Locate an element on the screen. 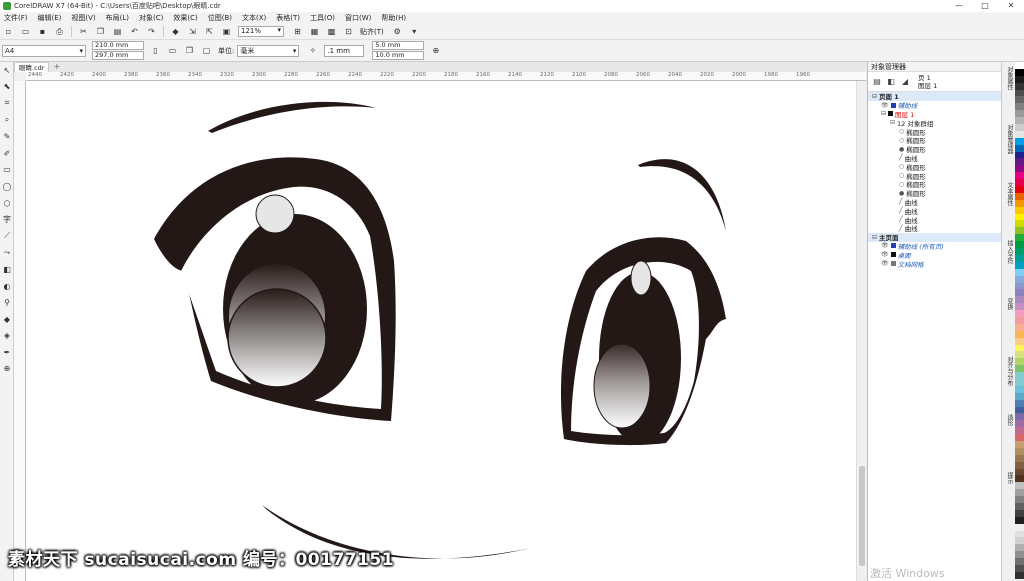 The image size is (1024, 581). side-tab: 对象属性 is located at coordinates (1009, 93).